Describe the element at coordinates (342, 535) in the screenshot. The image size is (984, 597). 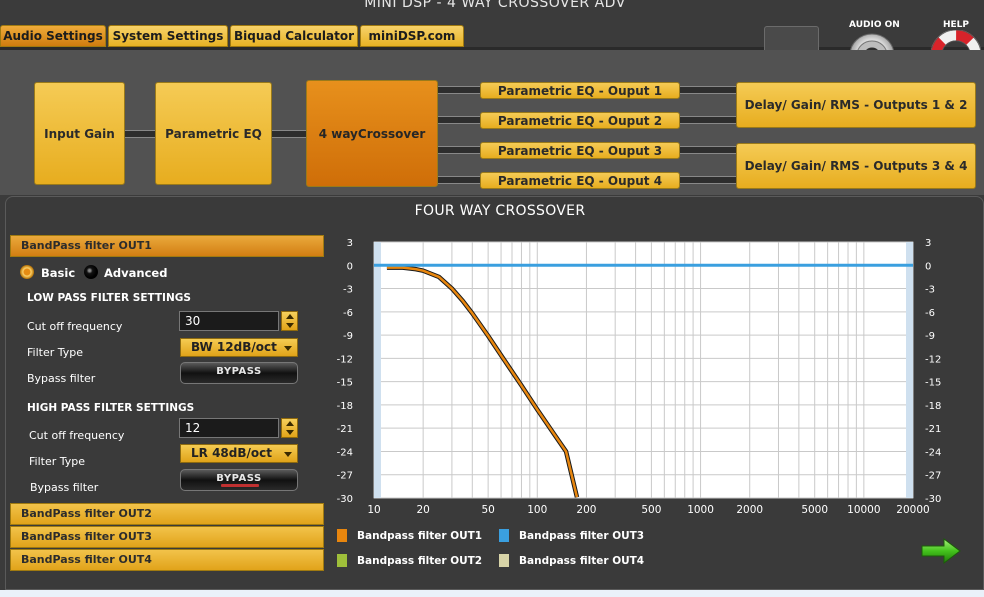
I see `legend-swatch-out1` at that location.